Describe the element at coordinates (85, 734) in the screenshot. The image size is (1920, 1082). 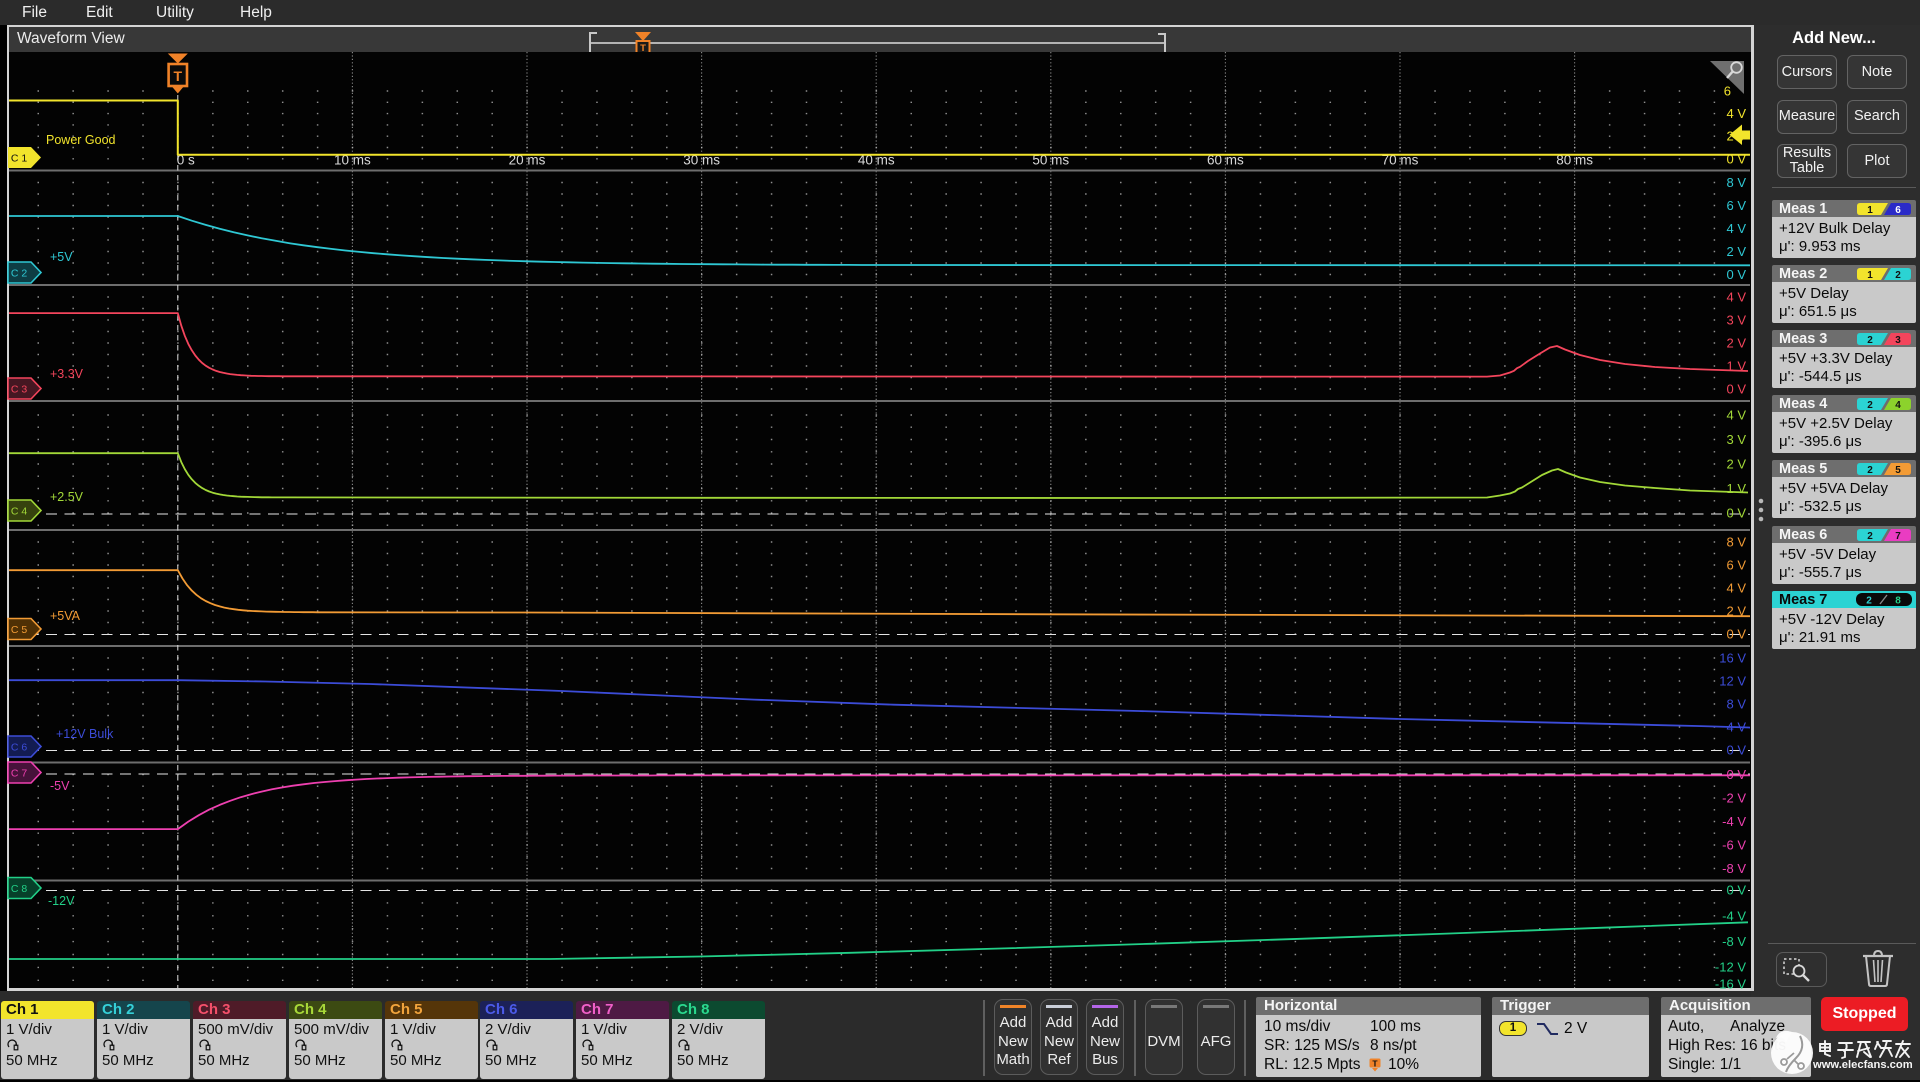
I see `svg-text: +12V Bulk` at that location.